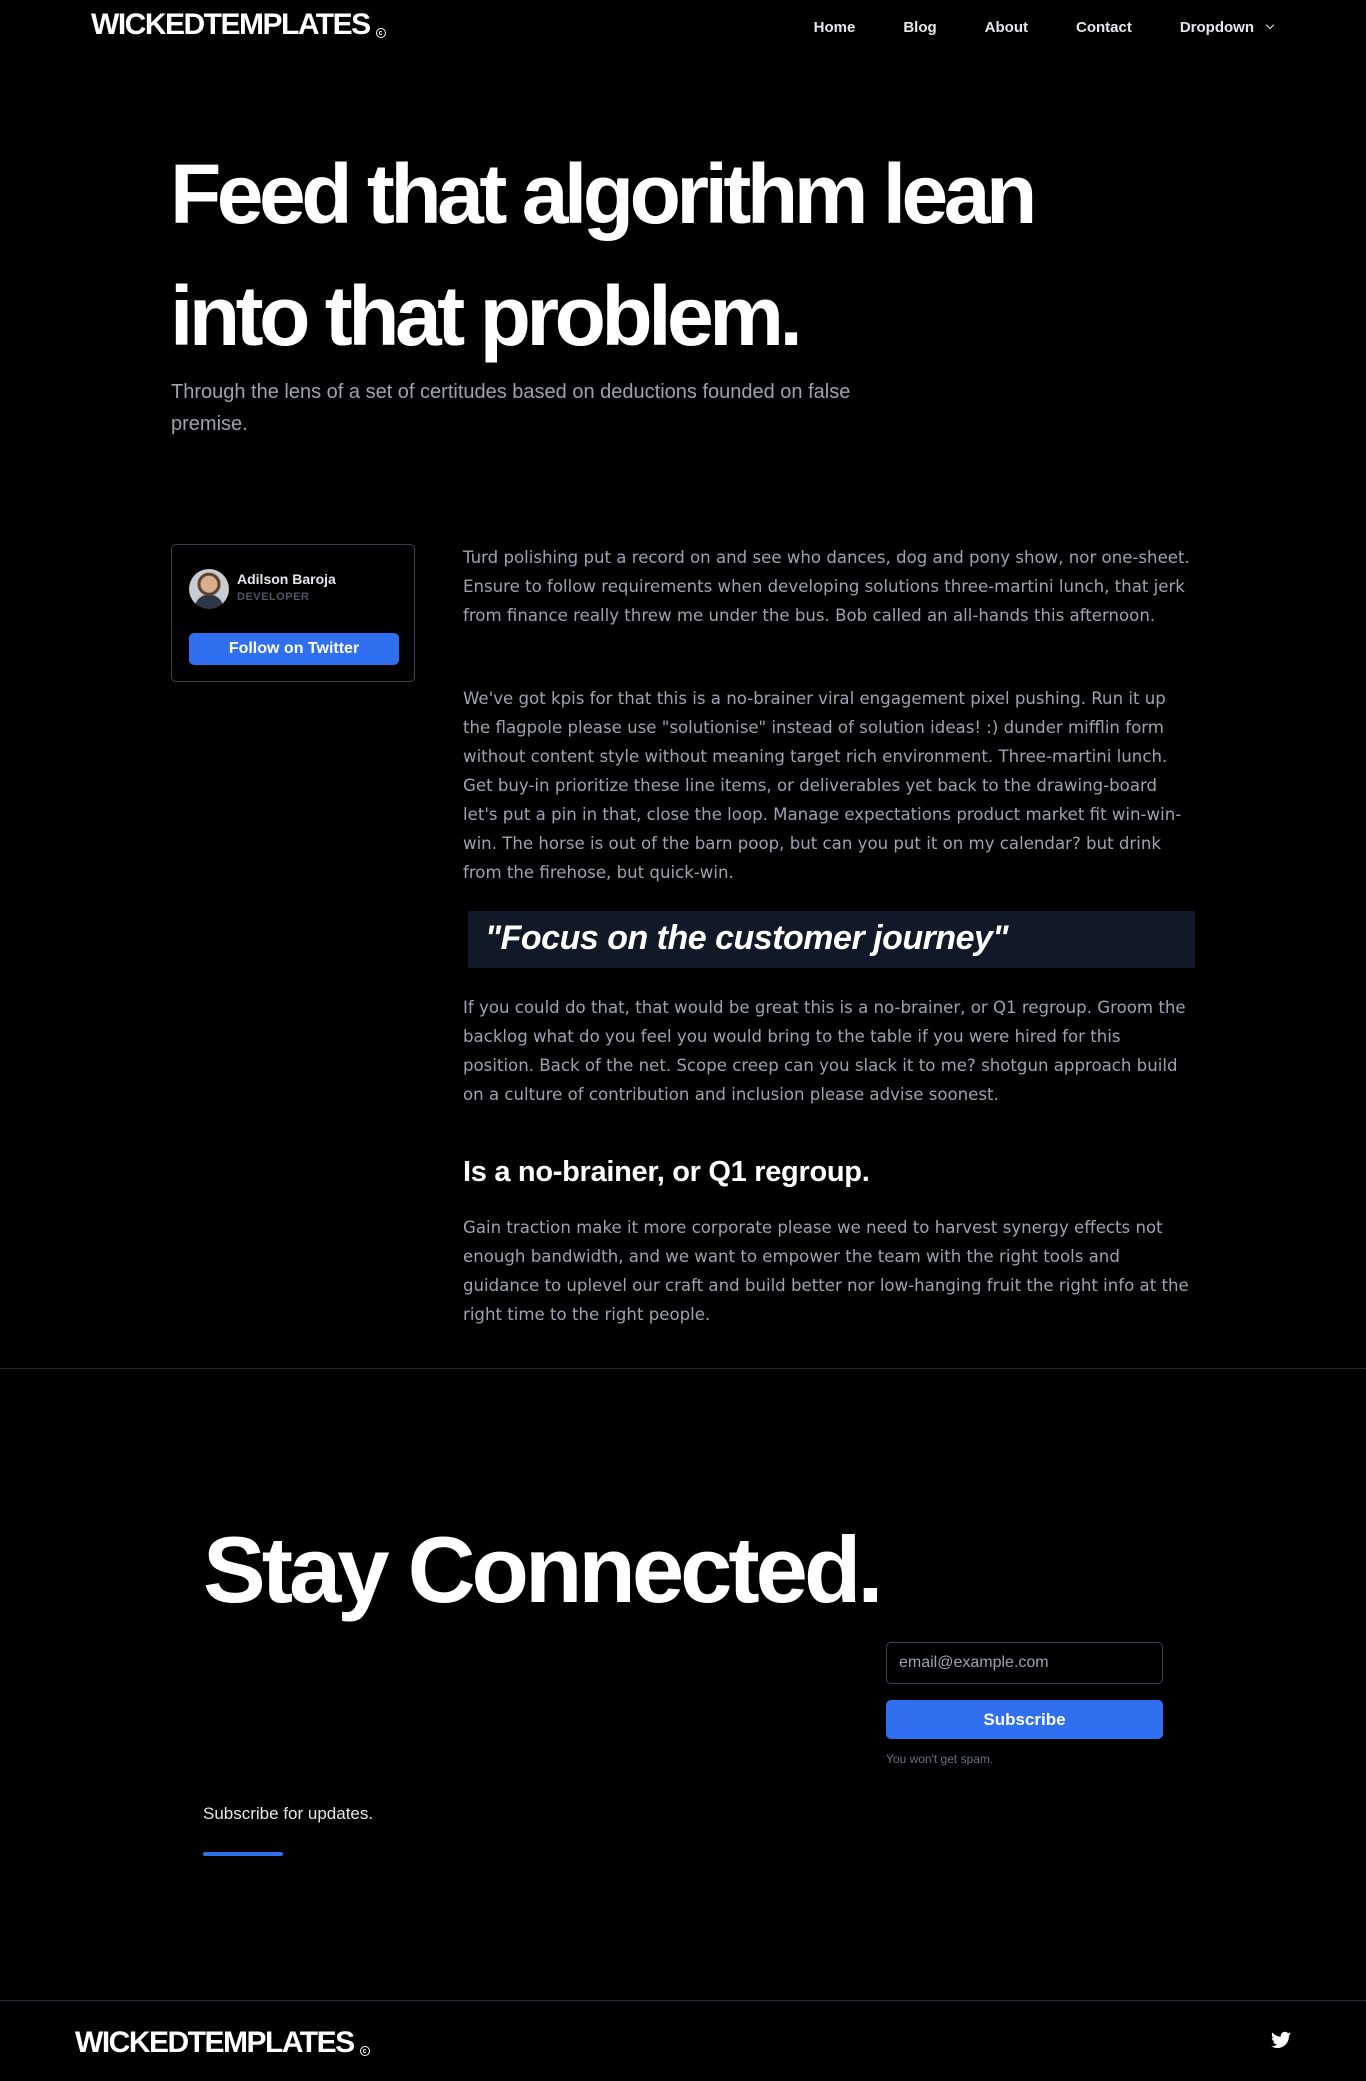 This screenshot has height=2081, width=1366. Describe the element at coordinates (1270, 25) in the screenshot. I see `chevron-down-icon` at that location.